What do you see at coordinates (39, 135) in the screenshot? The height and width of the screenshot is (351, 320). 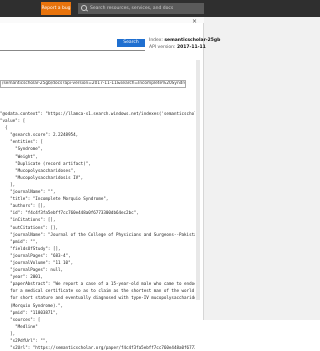 I see `results-line: "@search.score": 2.2248954,` at bounding box center [39, 135].